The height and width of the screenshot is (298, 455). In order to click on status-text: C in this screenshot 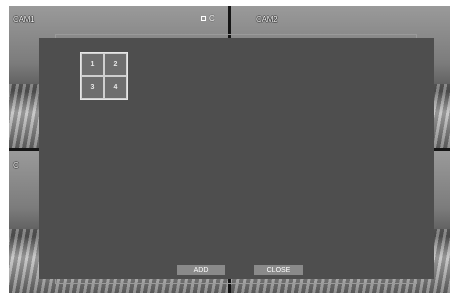, I will do `click(212, 18)`.